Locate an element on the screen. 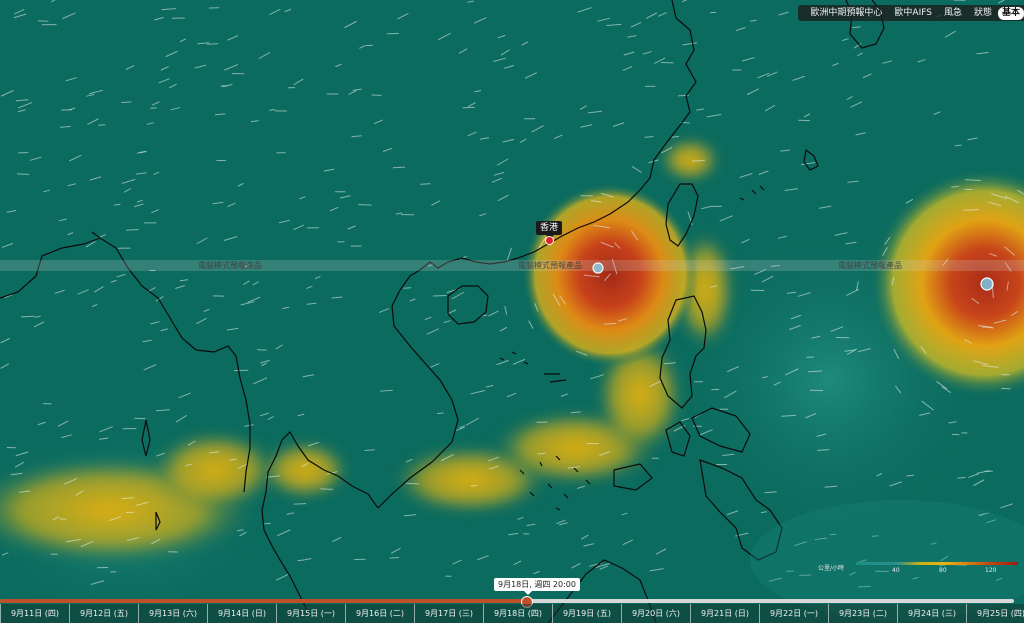  wind-speed-legend: 公里/小時 40 80 120 is located at coordinates (918, 567).